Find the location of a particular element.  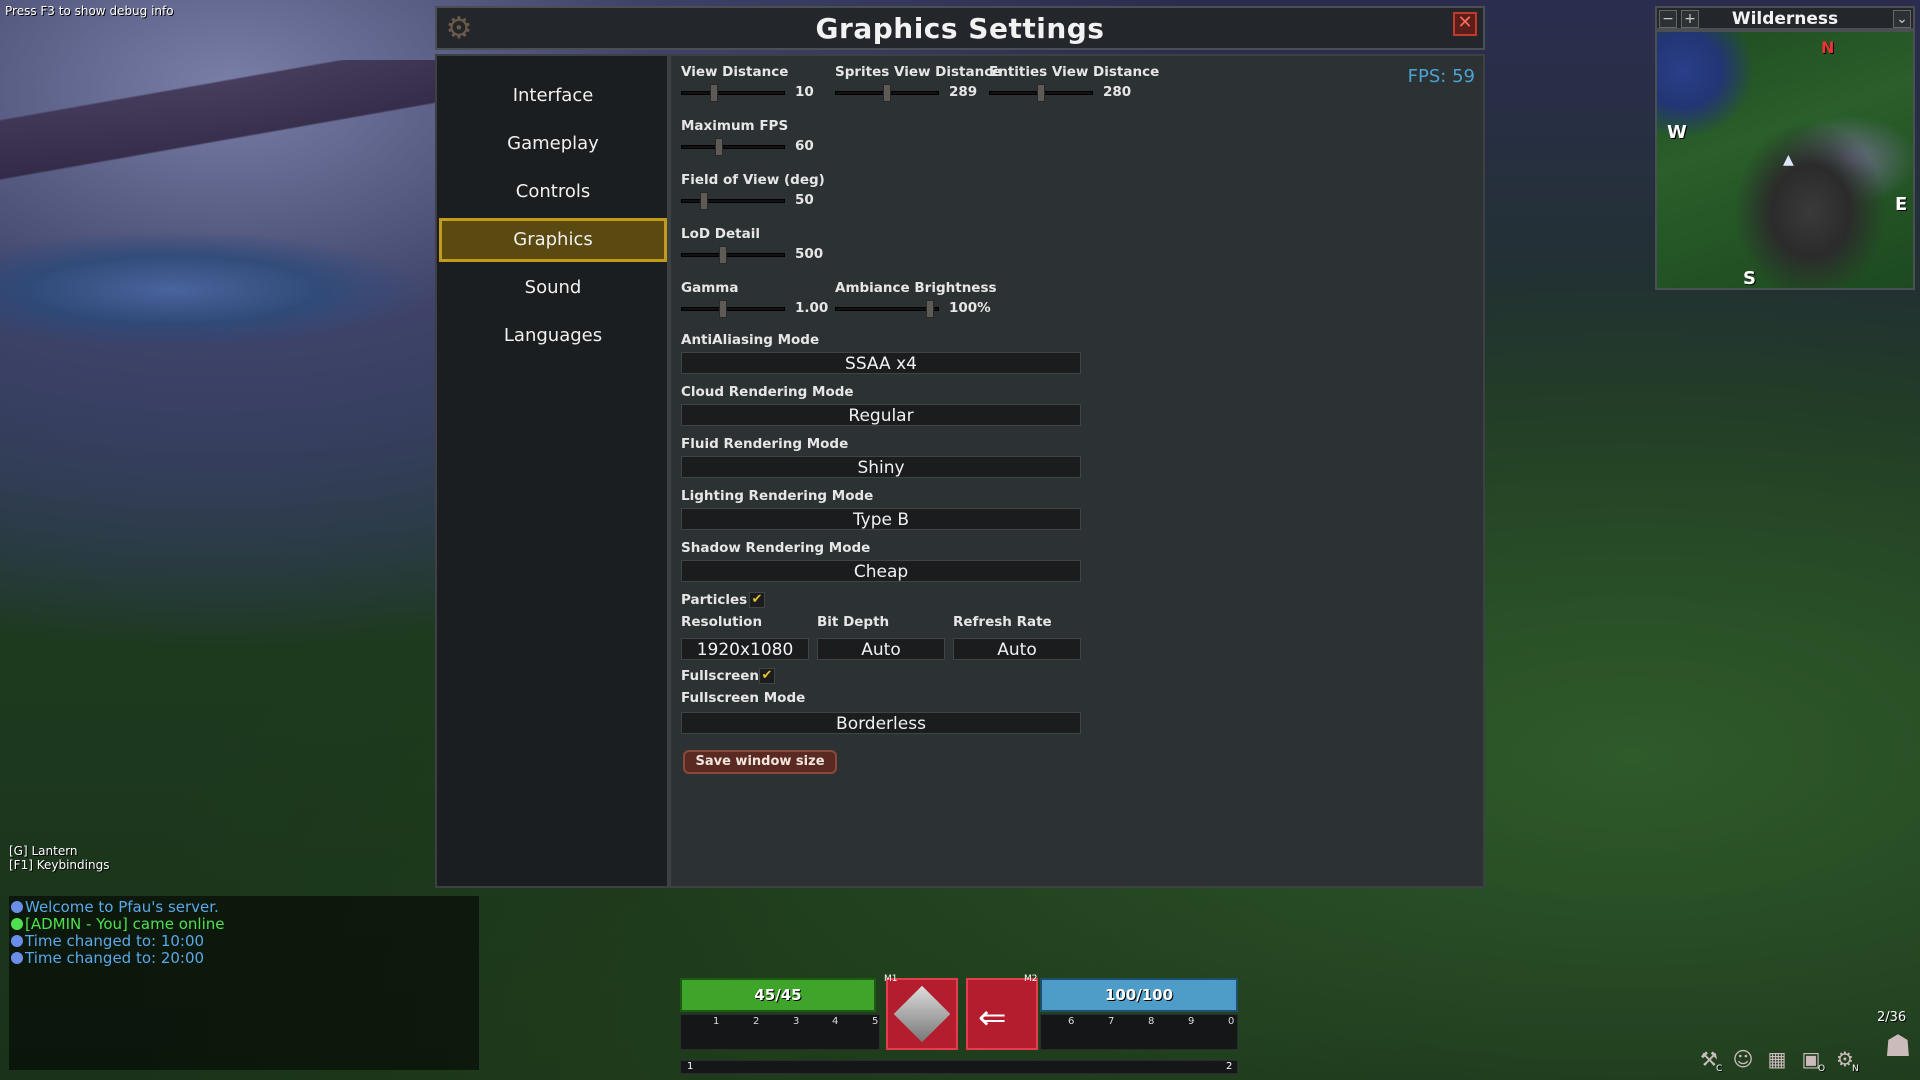

bit-depth-label: Bit Depth is located at coordinates (853, 622).